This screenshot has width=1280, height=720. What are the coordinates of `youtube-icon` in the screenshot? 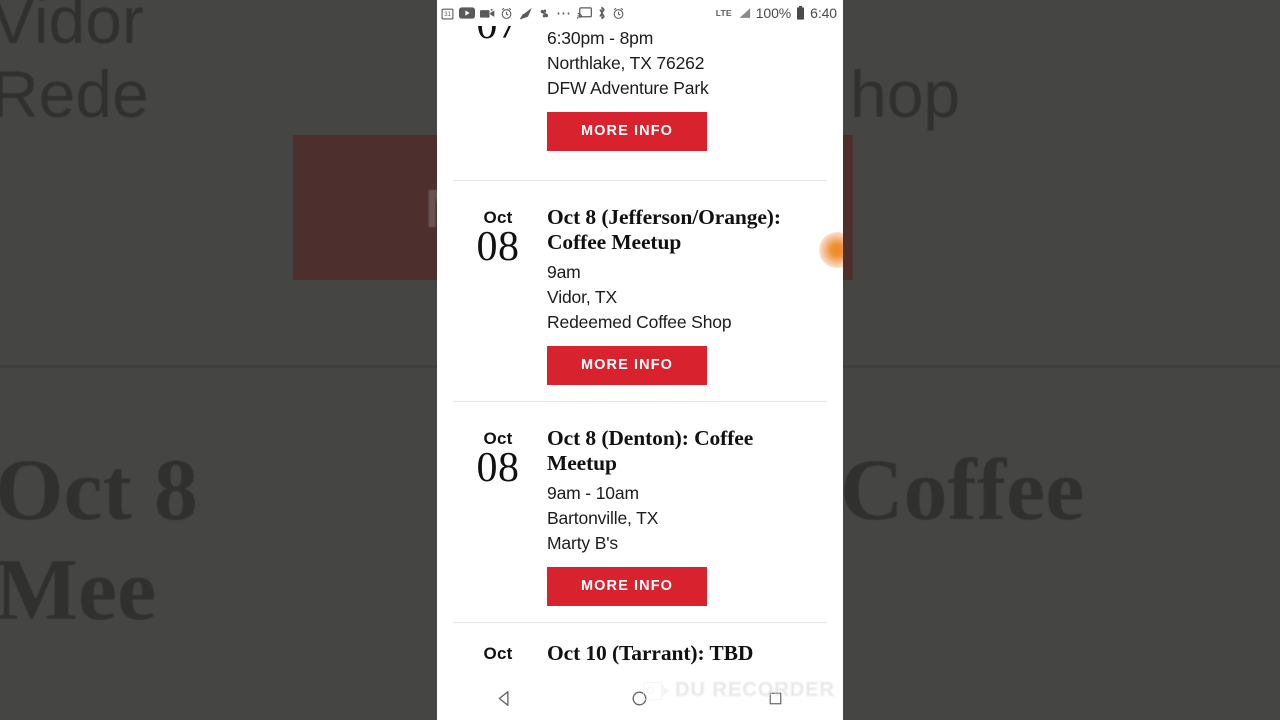 It's located at (467, 13).